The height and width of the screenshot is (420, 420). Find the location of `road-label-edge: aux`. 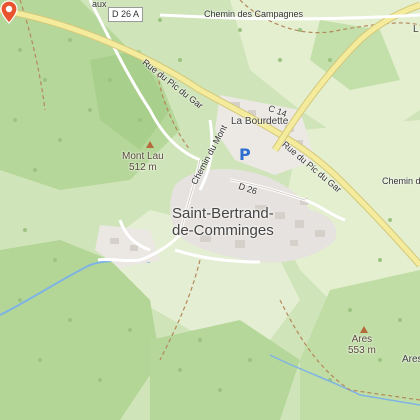

road-label-edge: aux is located at coordinates (99, 4).